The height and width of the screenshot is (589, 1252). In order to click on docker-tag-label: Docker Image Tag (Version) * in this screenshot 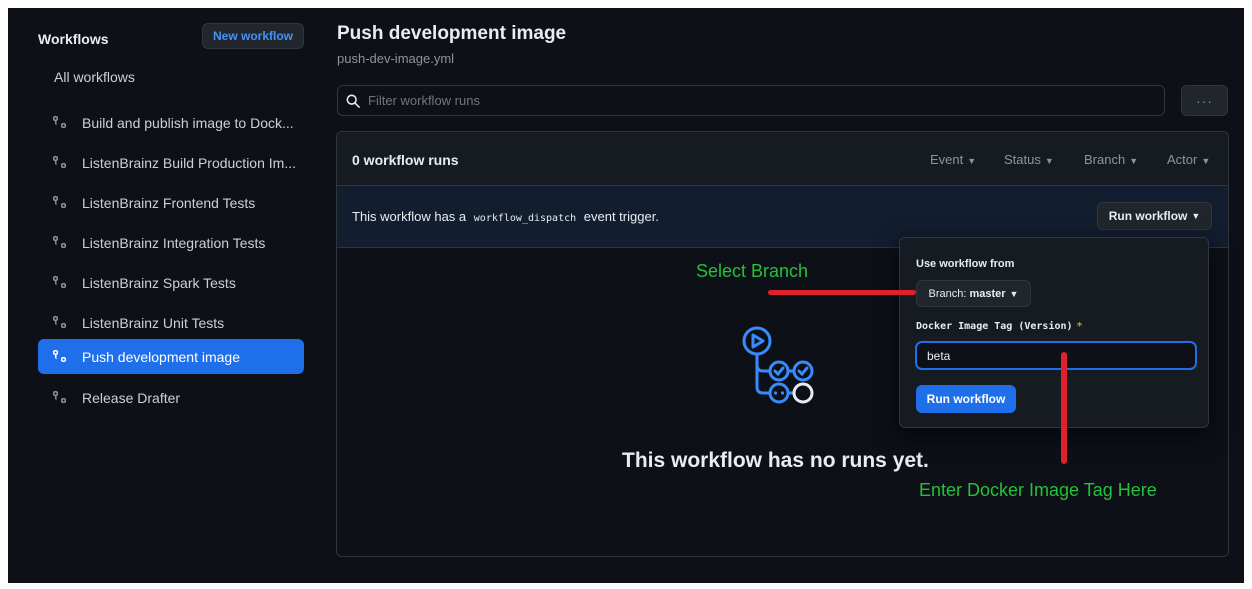, I will do `click(999, 326)`.